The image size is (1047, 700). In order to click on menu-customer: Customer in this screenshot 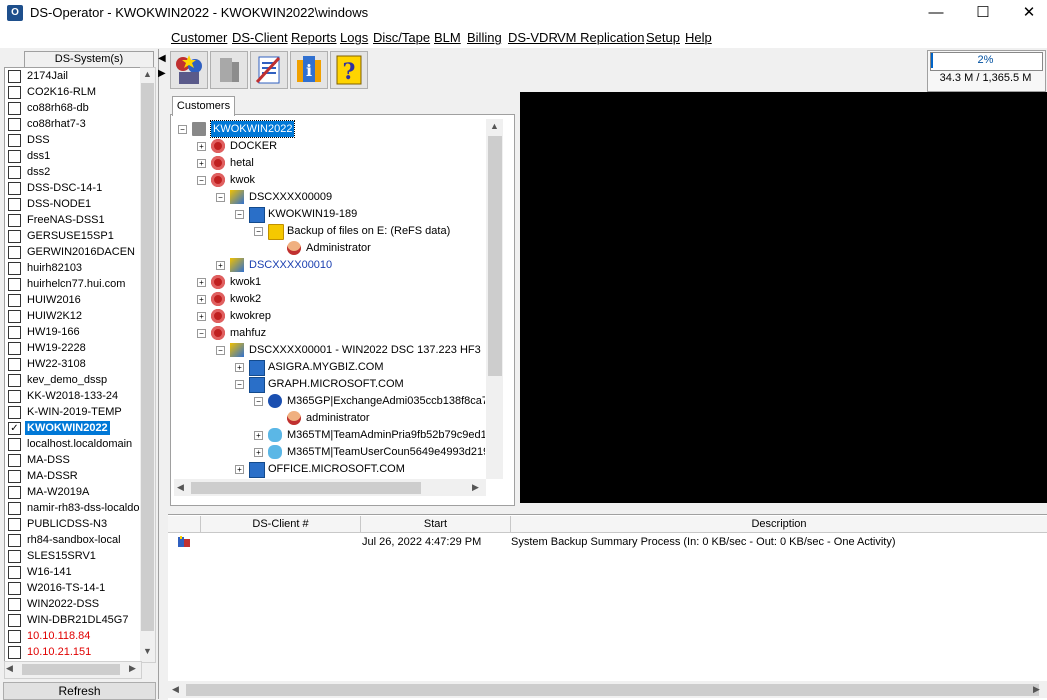, I will do `click(199, 37)`.